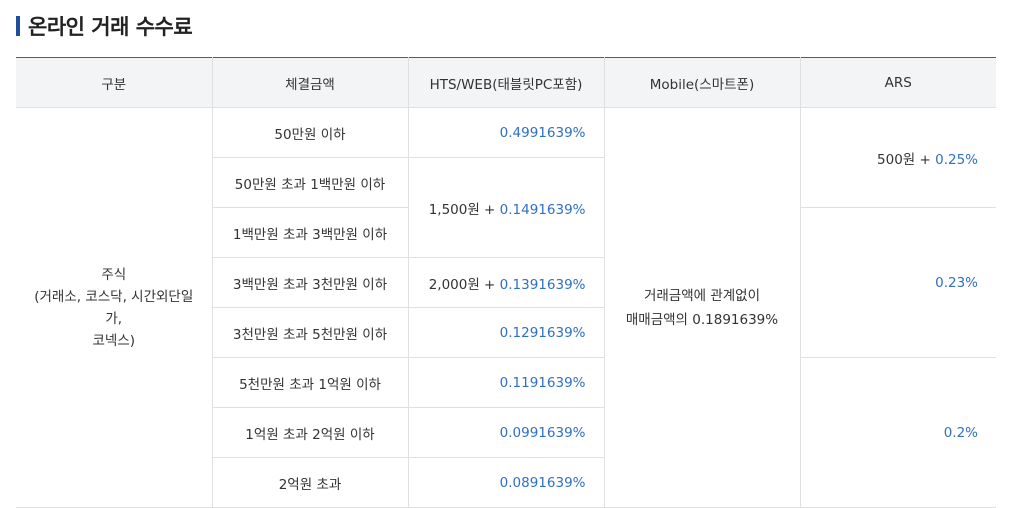  I want to click on hts-rate: 0.1491639%, so click(542, 209).